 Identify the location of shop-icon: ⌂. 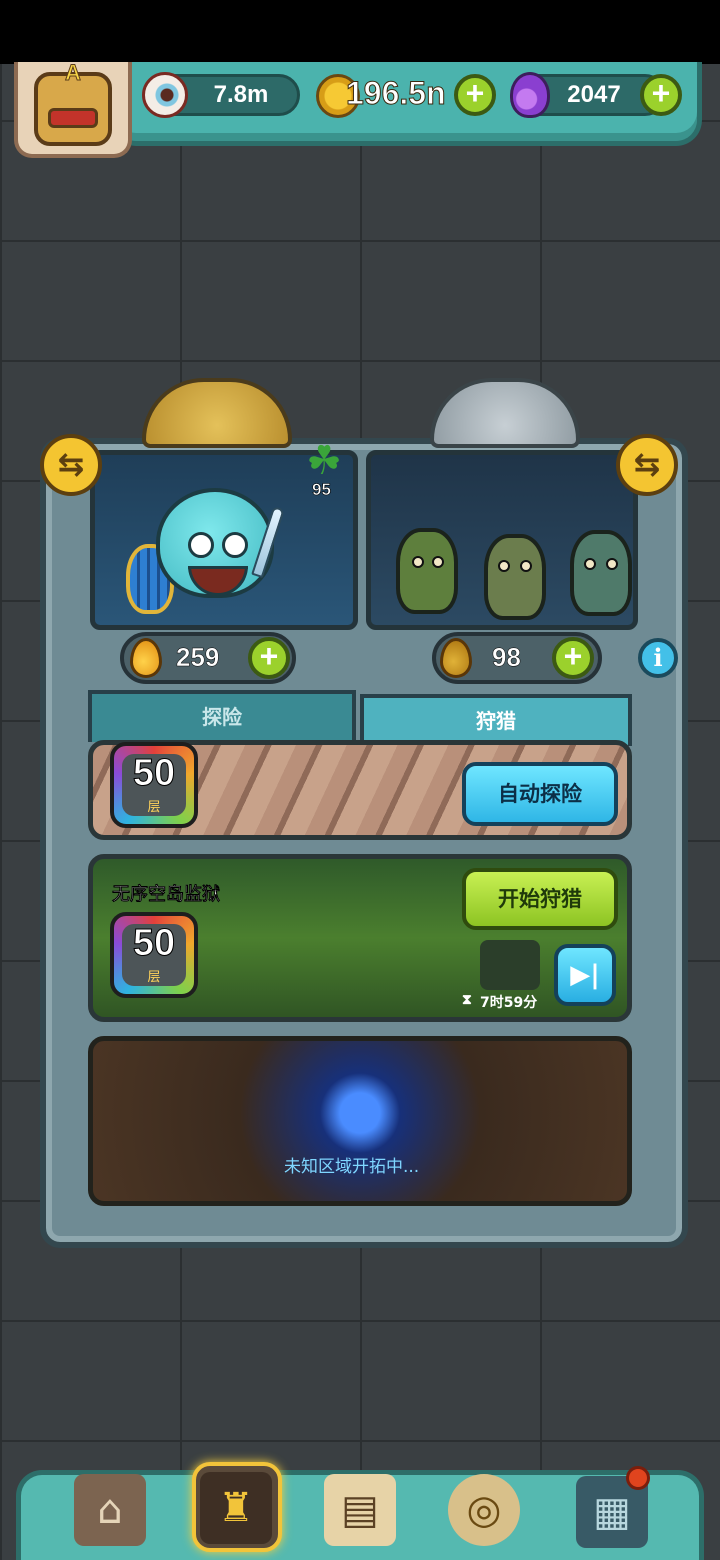
(110, 1510).